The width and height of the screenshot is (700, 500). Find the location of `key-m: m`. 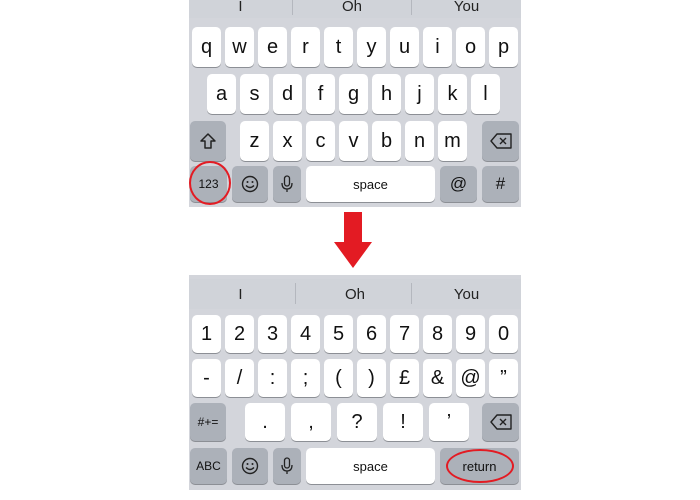

key-m: m is located at coordinates (452, 141).